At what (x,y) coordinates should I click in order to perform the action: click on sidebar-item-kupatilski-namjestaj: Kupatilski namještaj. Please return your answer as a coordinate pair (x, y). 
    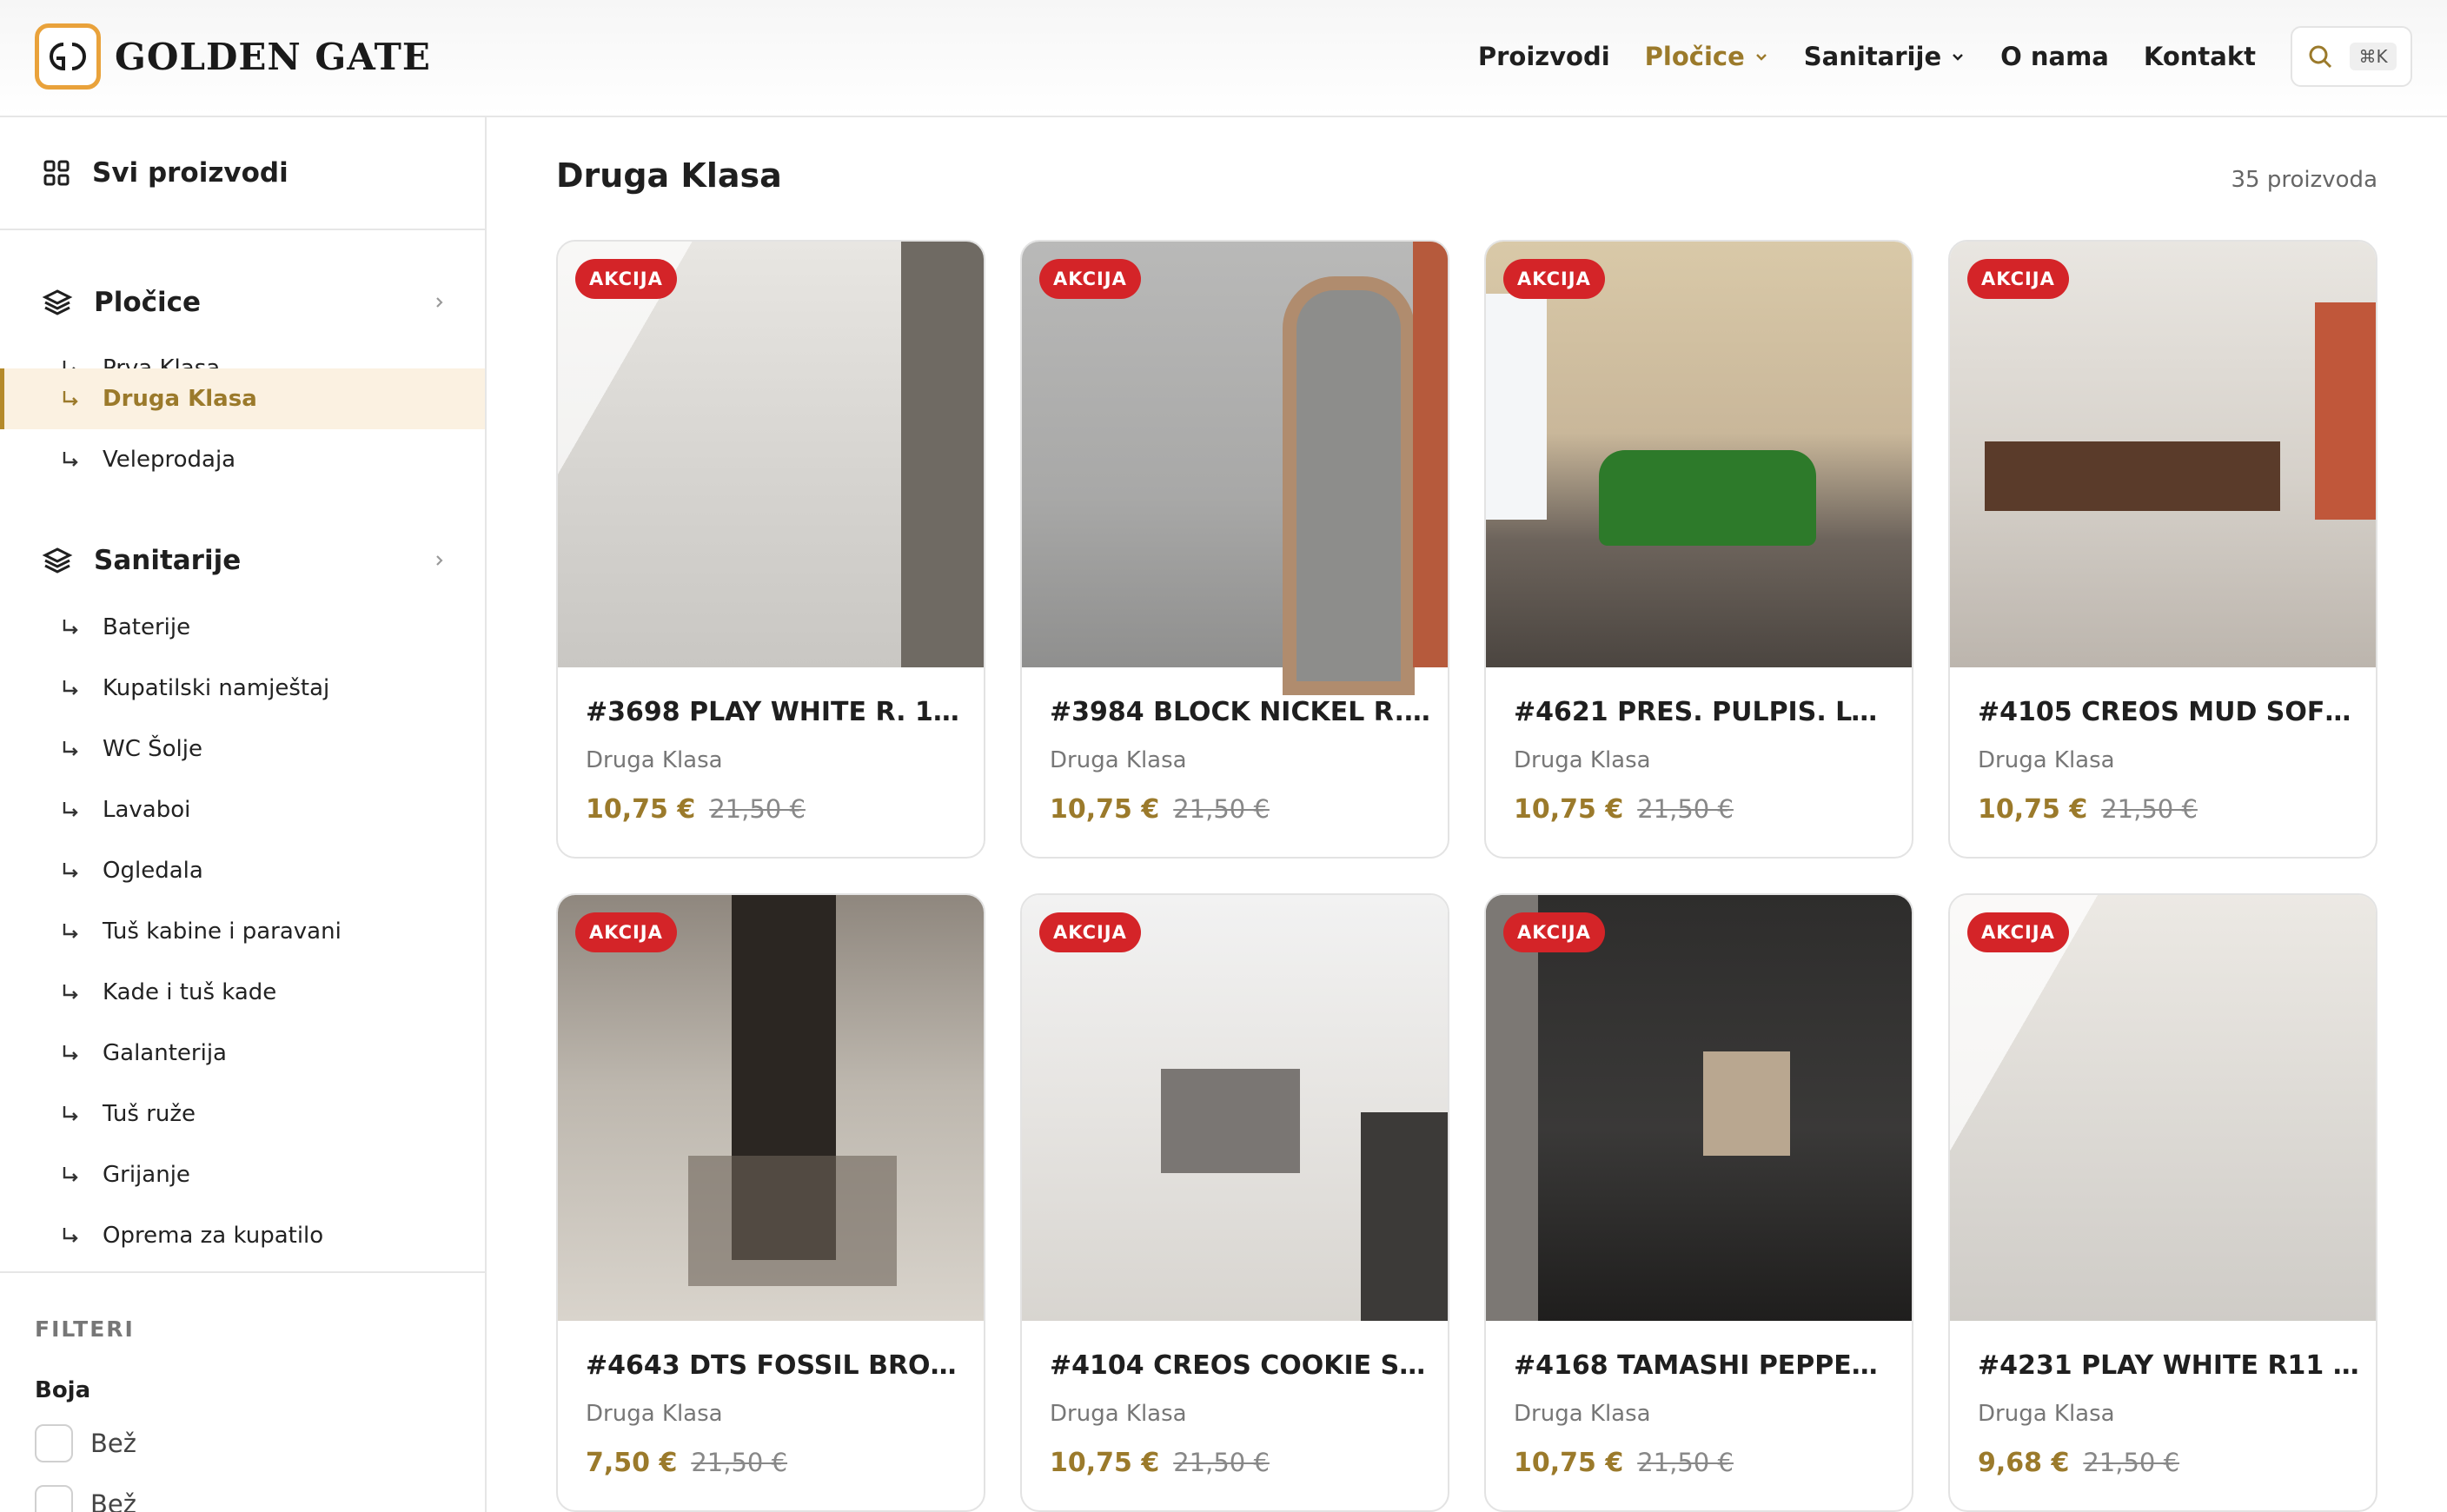
    Looking at the image, I should click on (243, 688).